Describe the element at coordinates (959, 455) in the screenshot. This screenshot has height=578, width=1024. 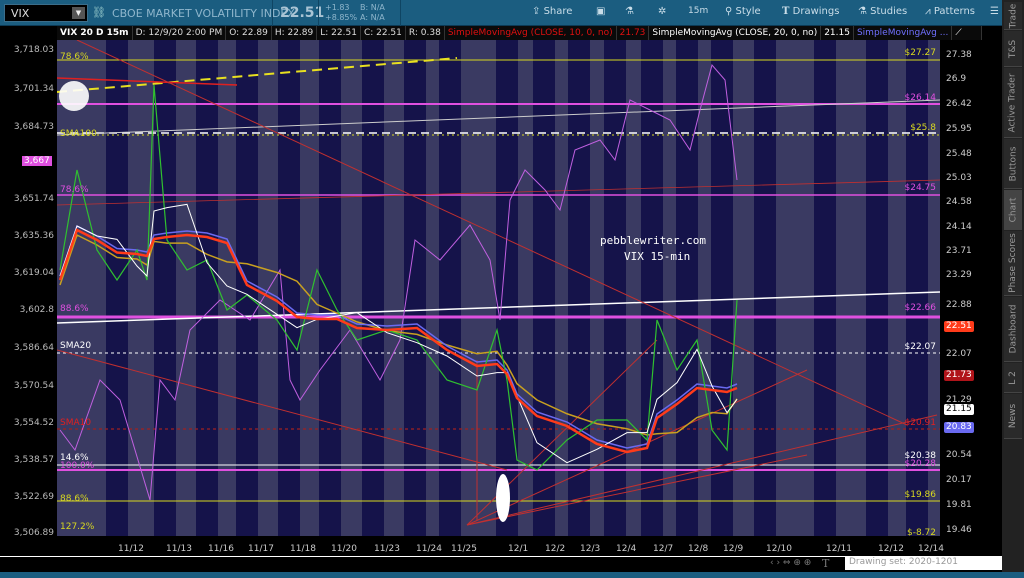
I see `right-axis-label: 20.54` at that location.